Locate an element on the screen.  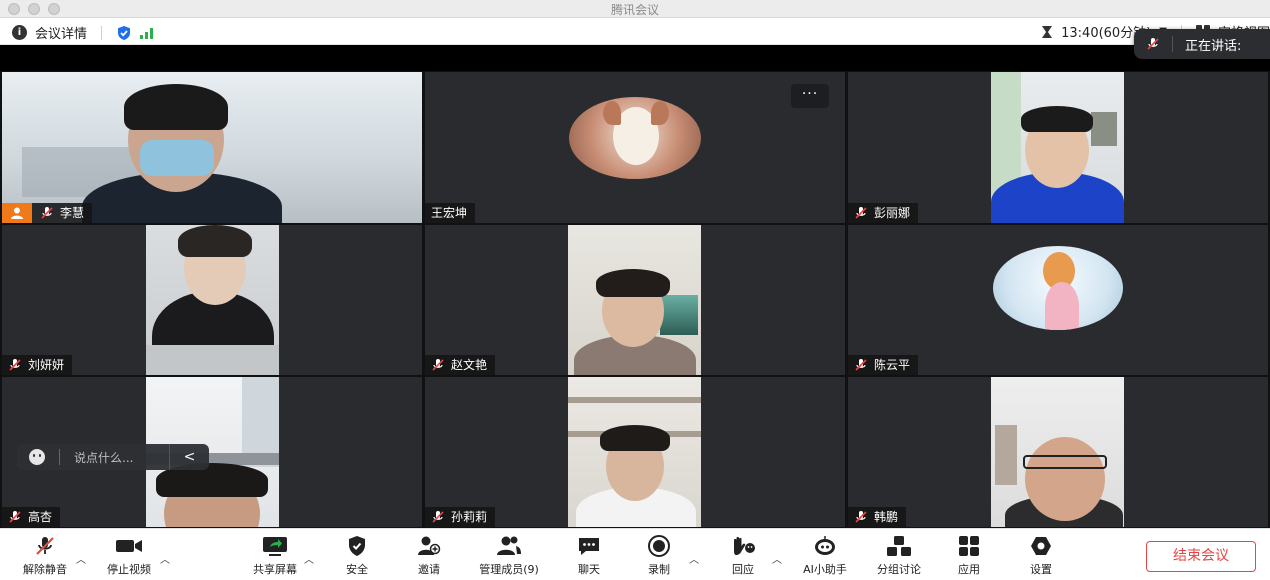
emoji-icon is located at coordinates (37, 457).